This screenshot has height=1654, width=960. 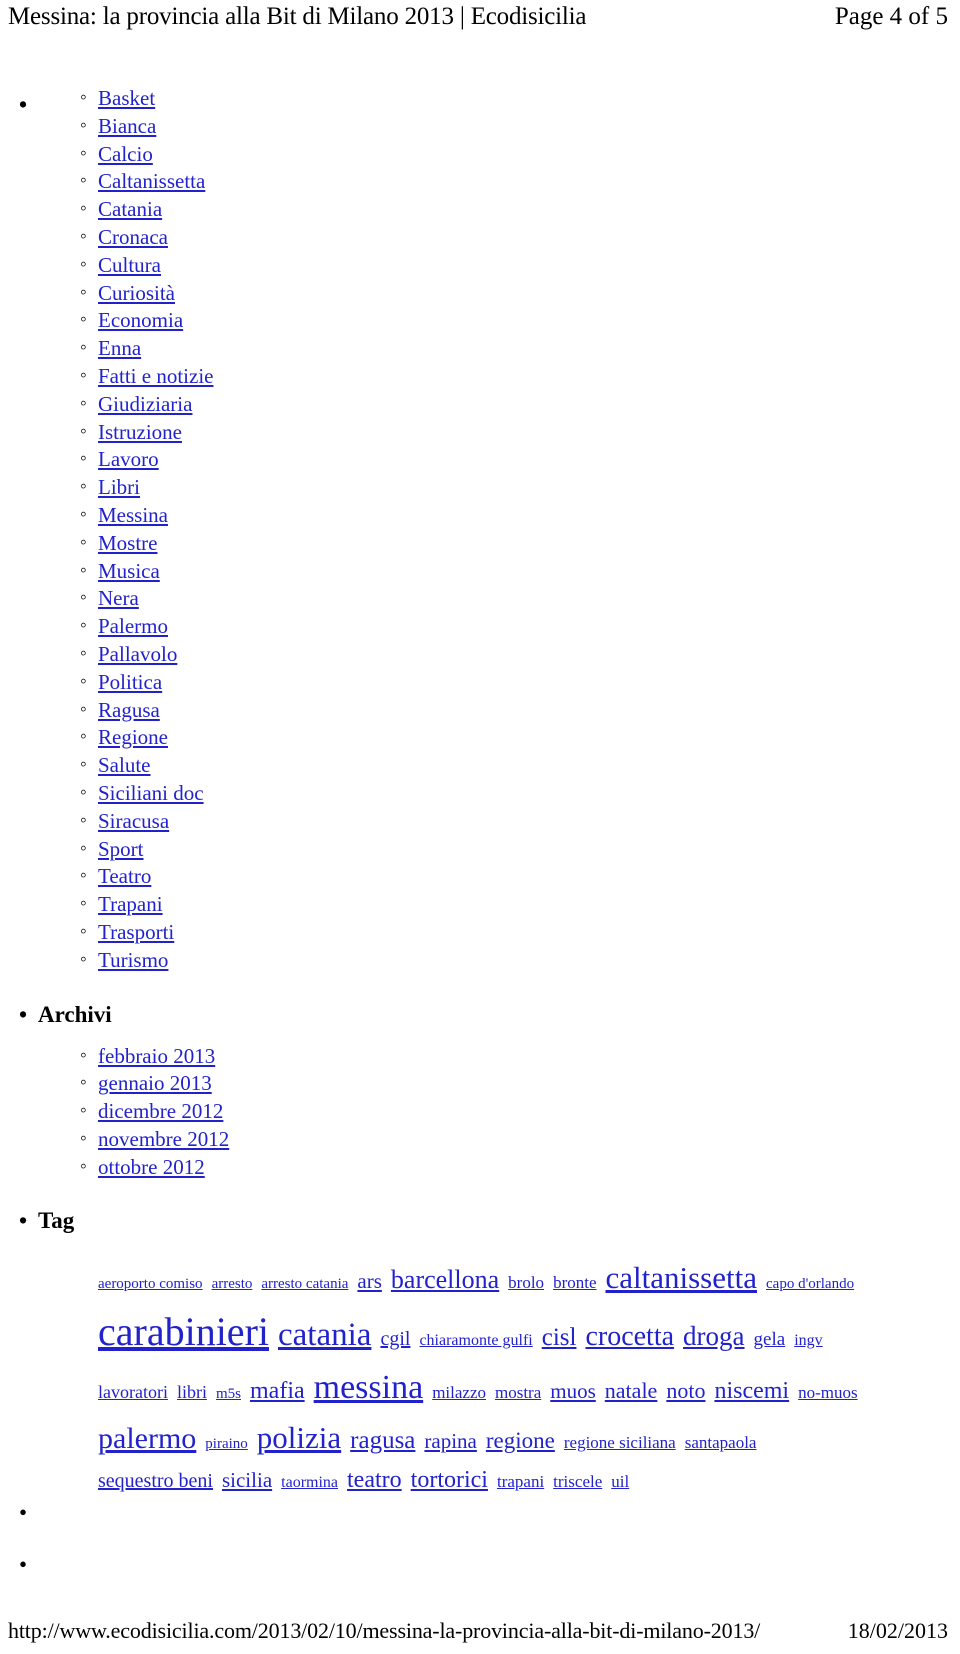 What do you see at coordinates (520, 434) in the screenshot?
I see `list-item: Istruzione` at bounding box center [520, 434].